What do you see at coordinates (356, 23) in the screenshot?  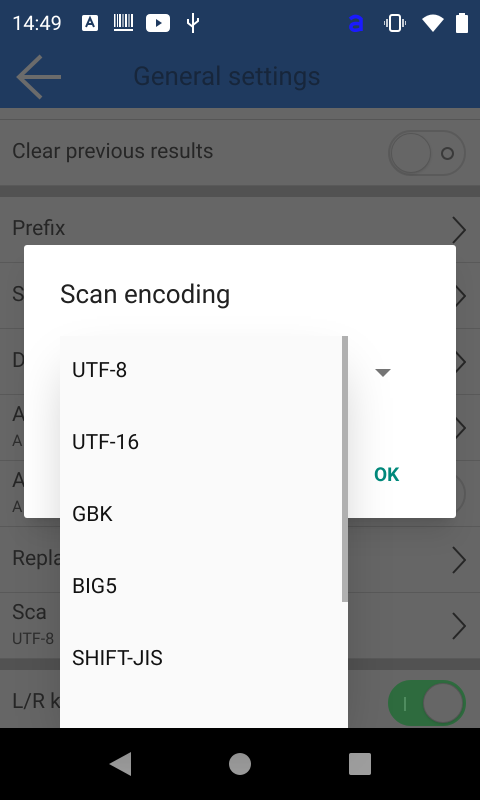 I see `app-icon` at bounding box center [356, 23].